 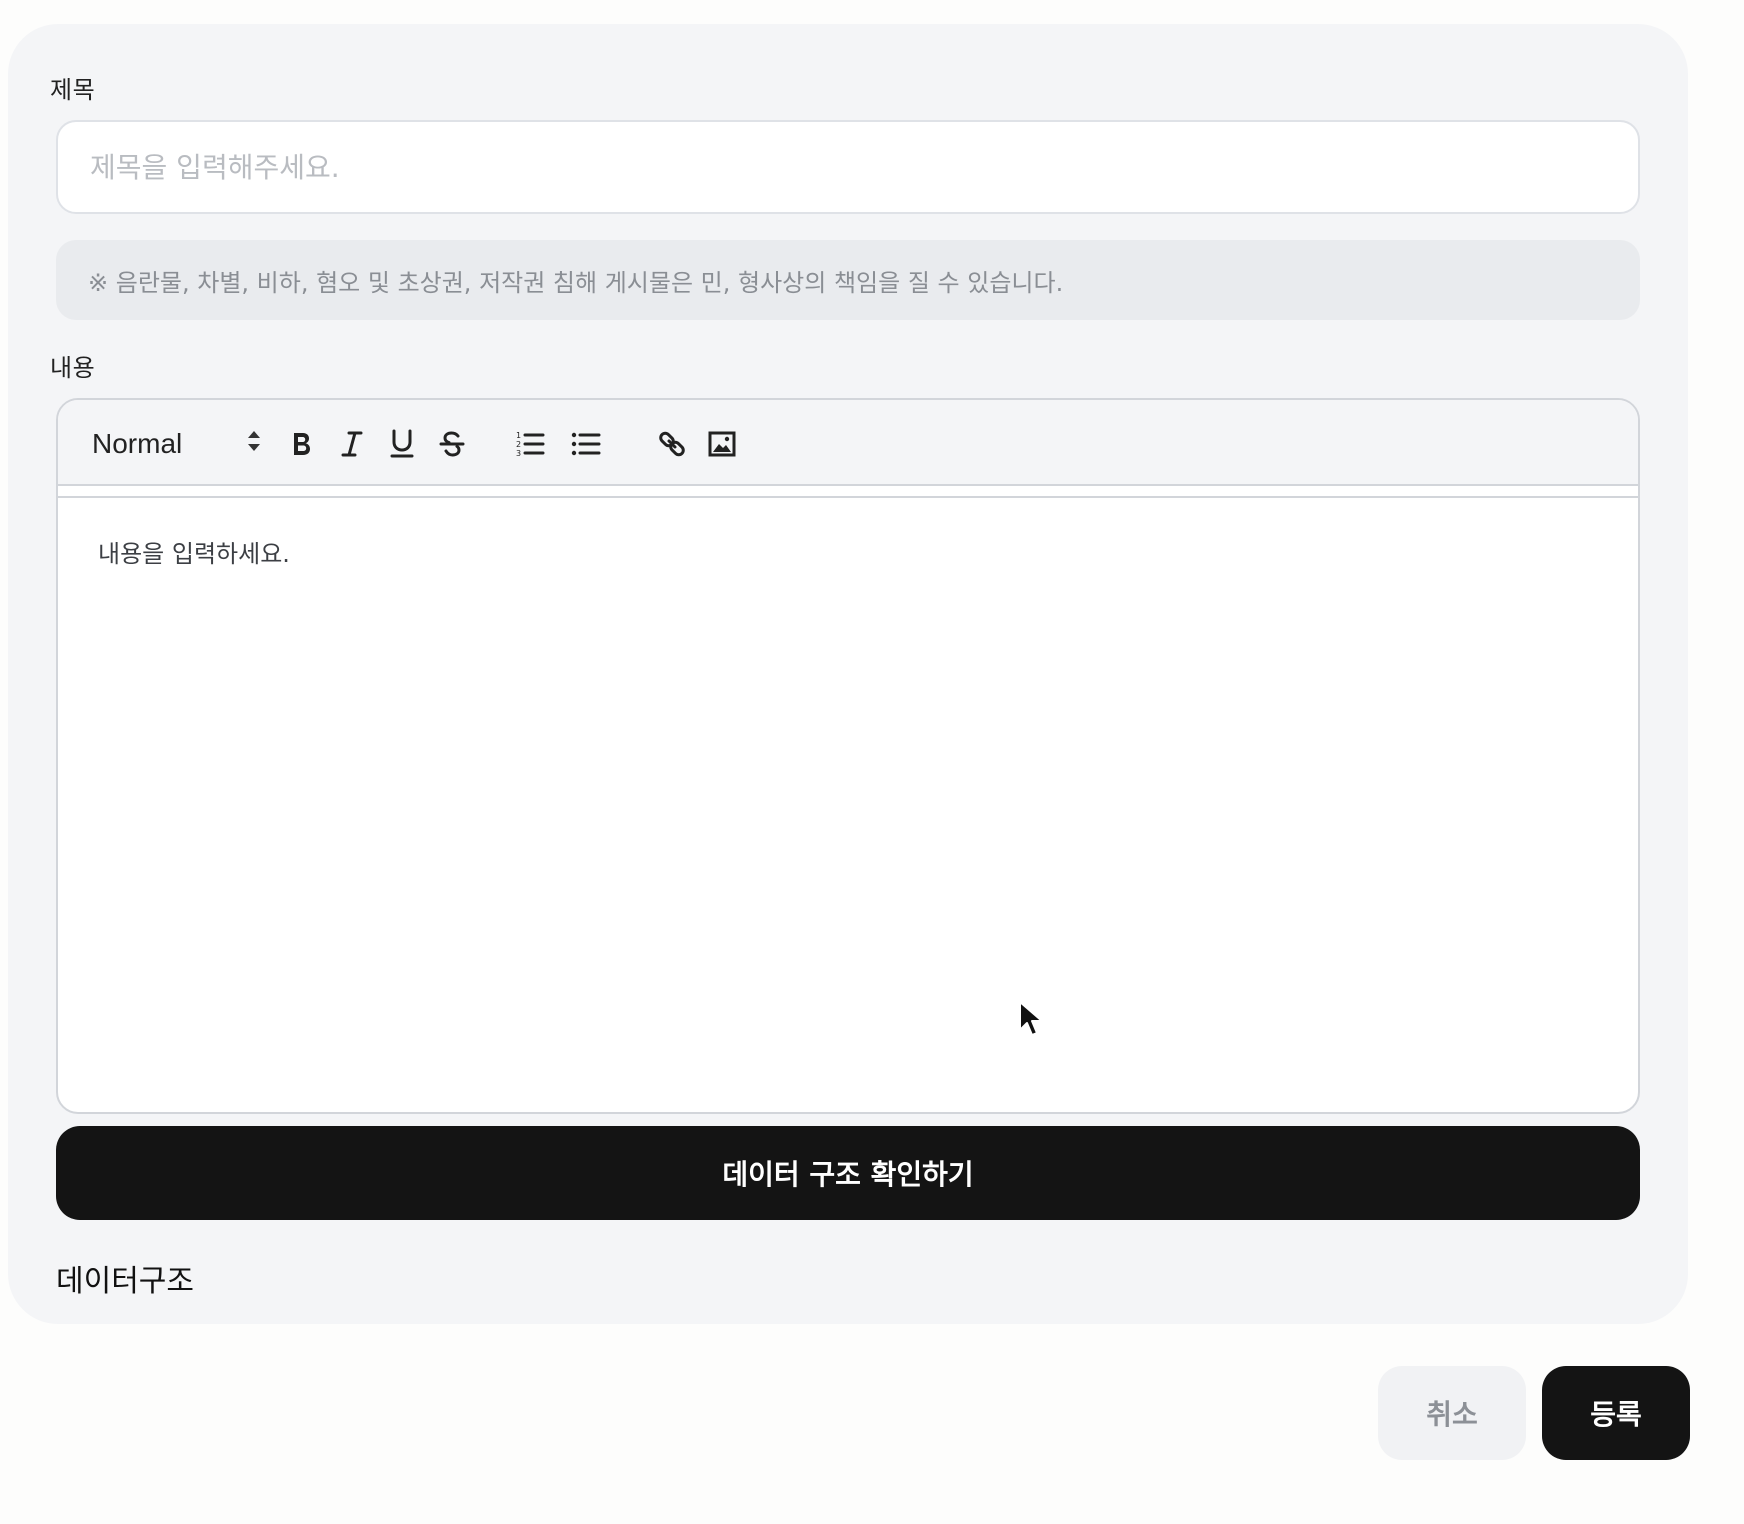 I want to click on title-input, so click(x=848, y=167).